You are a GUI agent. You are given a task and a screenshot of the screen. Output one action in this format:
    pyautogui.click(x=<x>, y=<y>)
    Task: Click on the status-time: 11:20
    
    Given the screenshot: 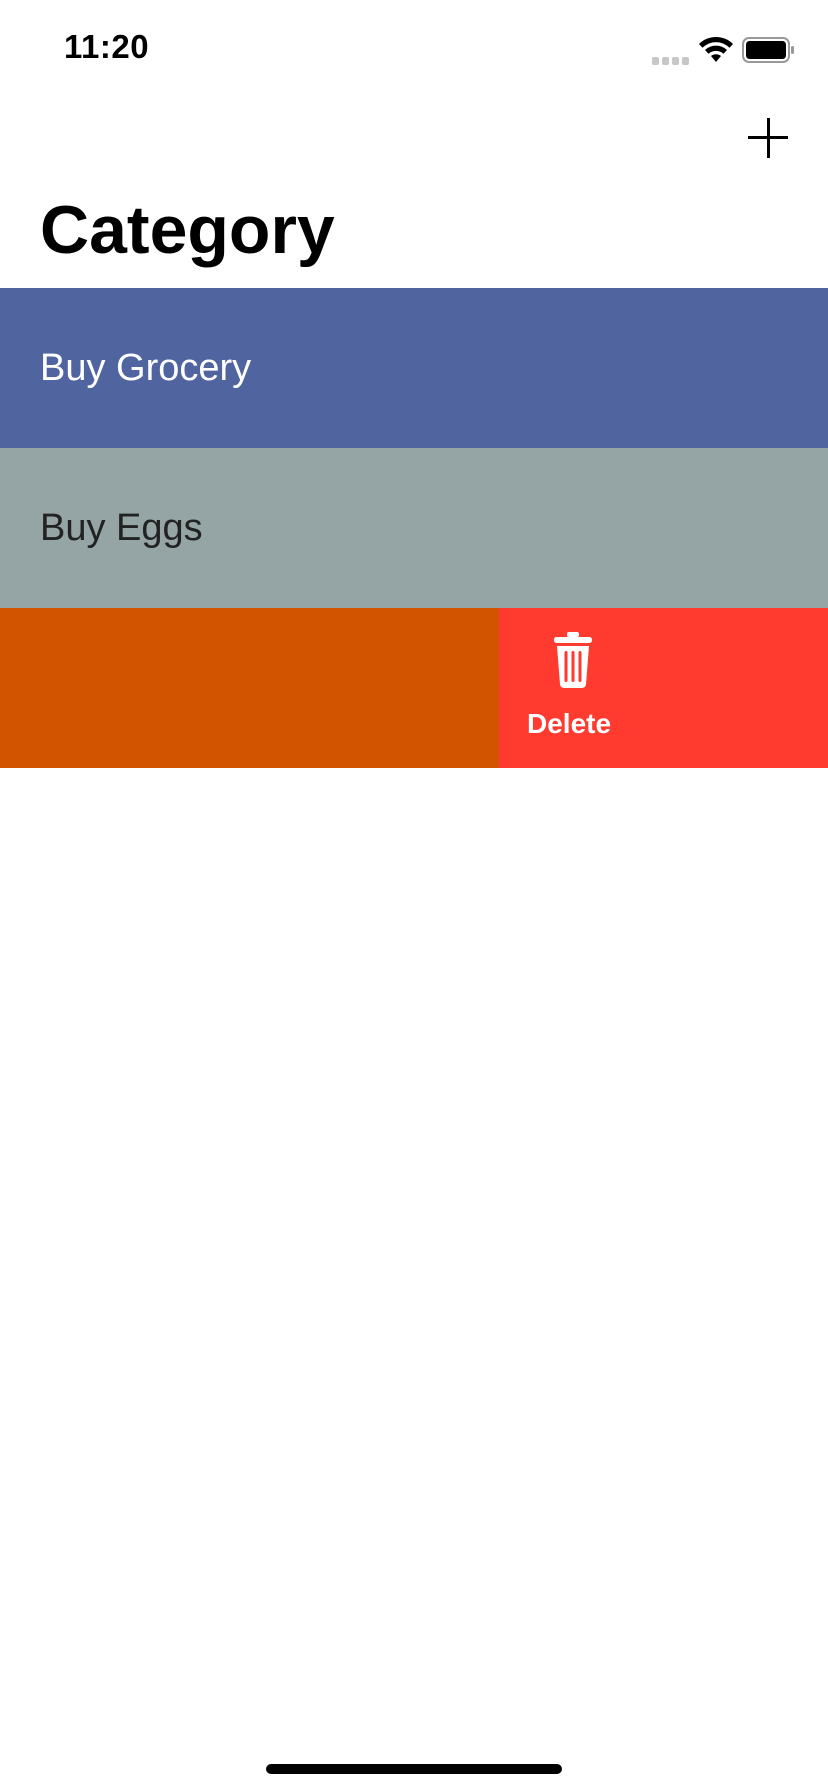 What is the action you would take?
    pyautogui.click(x=107, y=46)
    